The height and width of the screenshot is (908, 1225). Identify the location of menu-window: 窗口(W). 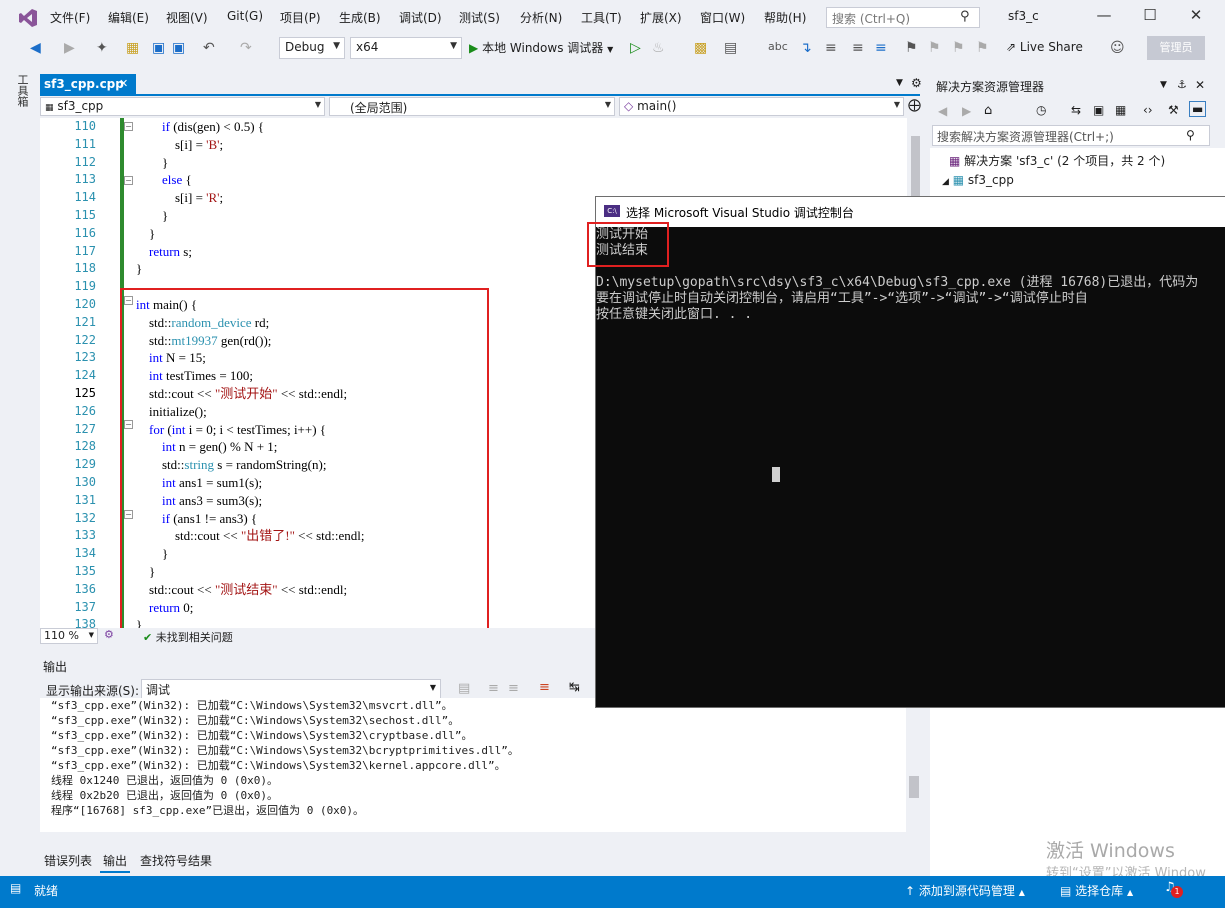
(722, 17).